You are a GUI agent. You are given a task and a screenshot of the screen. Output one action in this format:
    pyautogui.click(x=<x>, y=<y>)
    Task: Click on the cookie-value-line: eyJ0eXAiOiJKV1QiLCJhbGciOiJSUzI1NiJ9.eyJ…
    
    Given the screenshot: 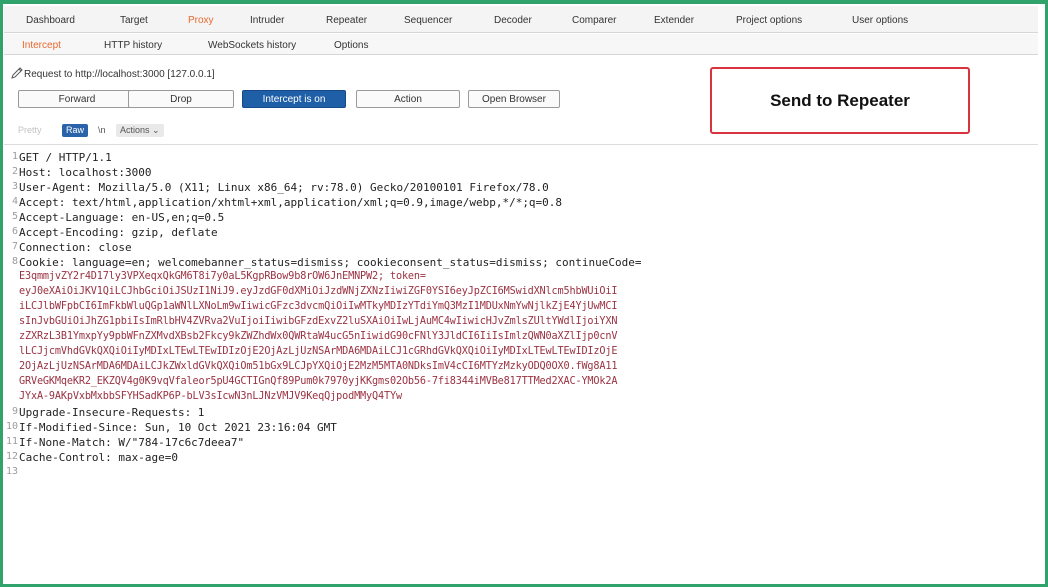 What is the action you would take?
    pyautogui.click(x=318, y=291)
    